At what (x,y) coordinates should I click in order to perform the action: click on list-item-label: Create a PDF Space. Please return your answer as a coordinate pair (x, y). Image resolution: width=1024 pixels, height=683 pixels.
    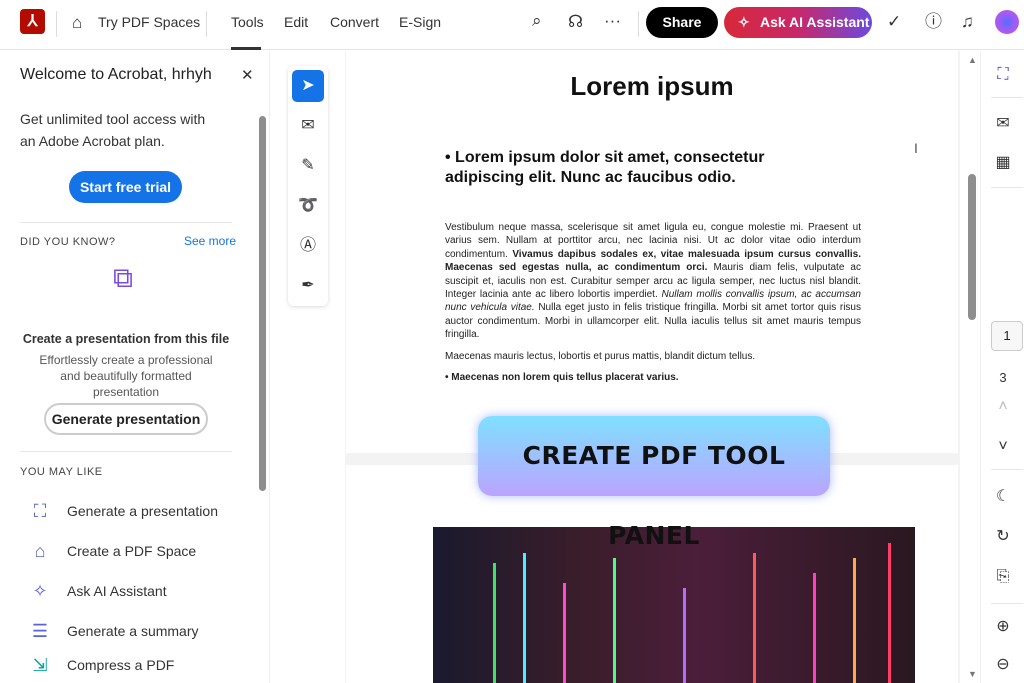
    Looking at the image, I should click on (132, 551).